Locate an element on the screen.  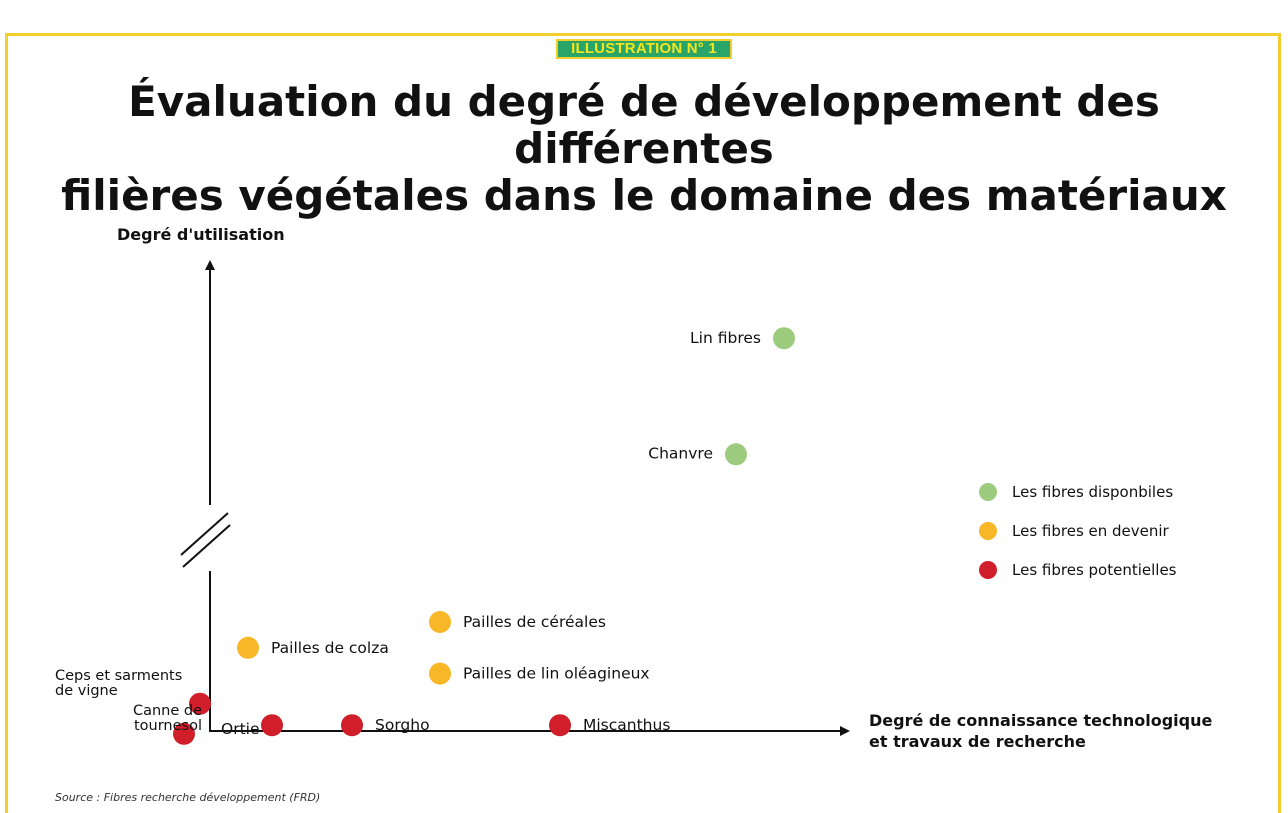
data-point-label: Miscanthus is located at coordinates (626, 725).